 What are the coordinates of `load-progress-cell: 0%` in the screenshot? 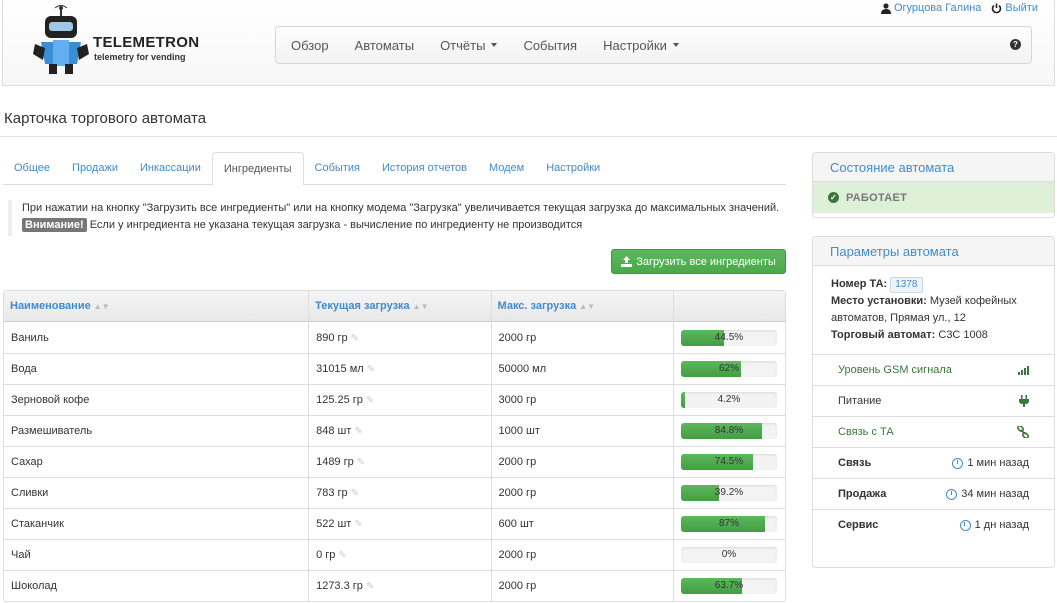 It's located at (728, 554).